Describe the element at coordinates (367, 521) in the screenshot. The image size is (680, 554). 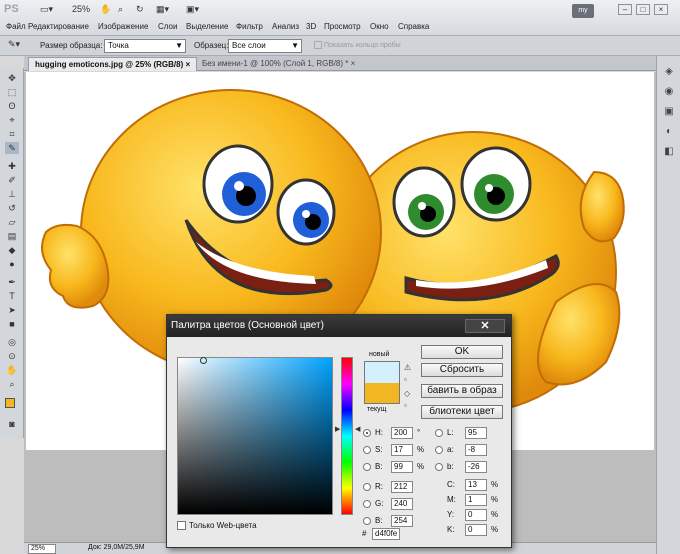
I see `blue-radio` at that location.